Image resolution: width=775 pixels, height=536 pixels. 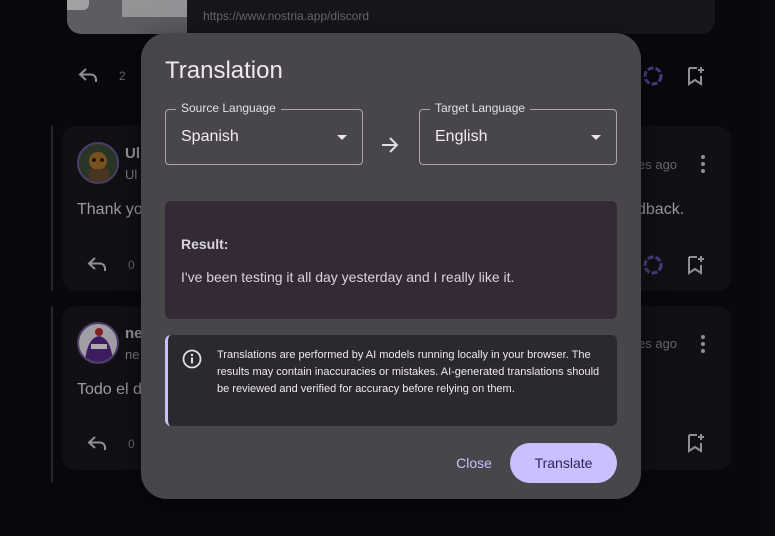 I want to click on source-language-value: Spanish, so click(x=210, y=136).